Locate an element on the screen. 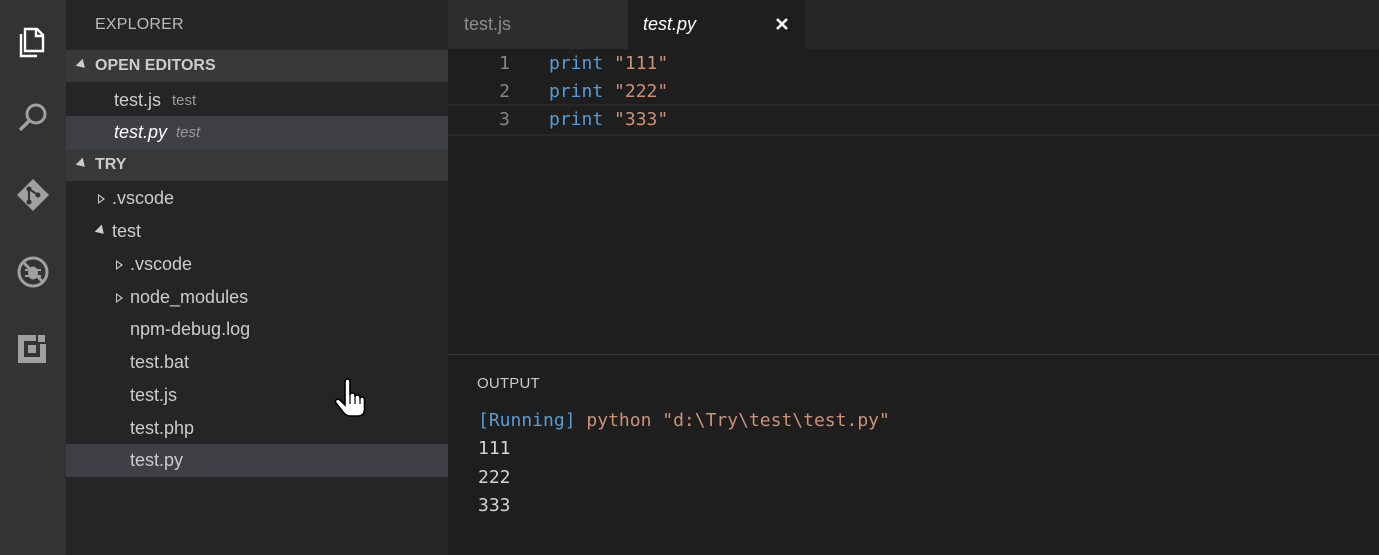  close-tab-button is located at coordinates (782, 24).